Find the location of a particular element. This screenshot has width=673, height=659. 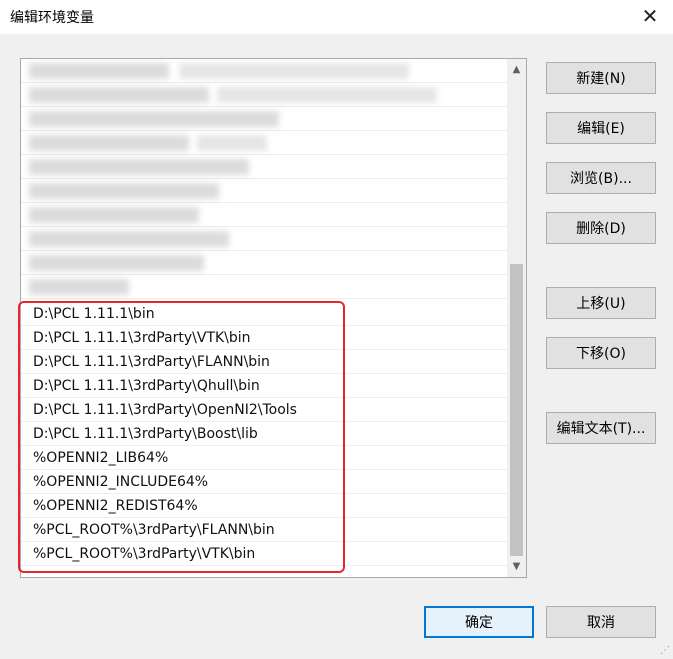

move-down-button: 下移(O) is located at coordinates (601, 353).